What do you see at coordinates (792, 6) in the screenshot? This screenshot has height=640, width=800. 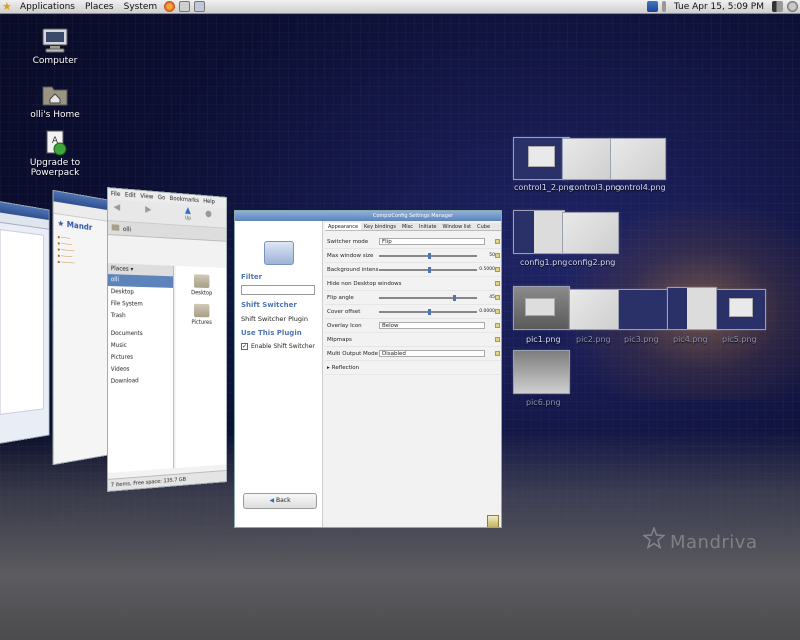 I see `shutdown-icon` at bounding box center [792, 6].